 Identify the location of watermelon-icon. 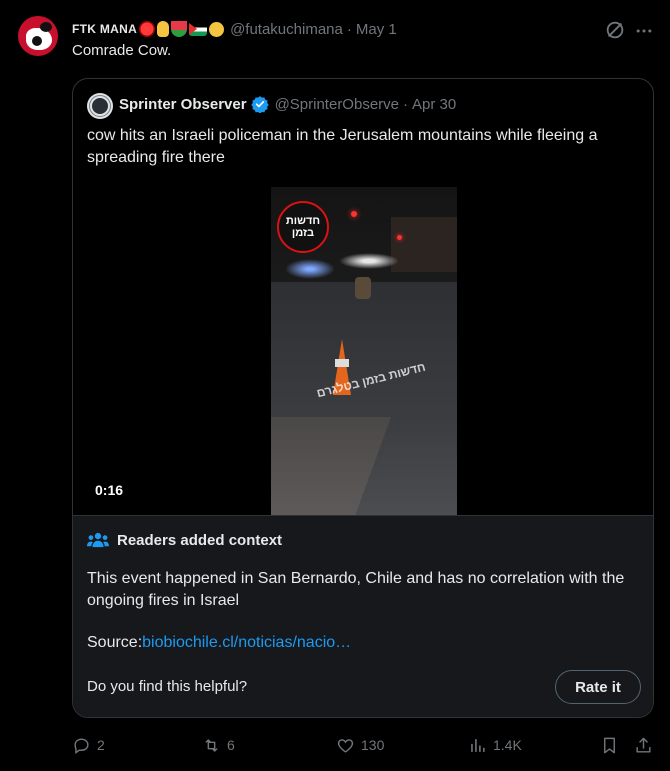
(179, 29).